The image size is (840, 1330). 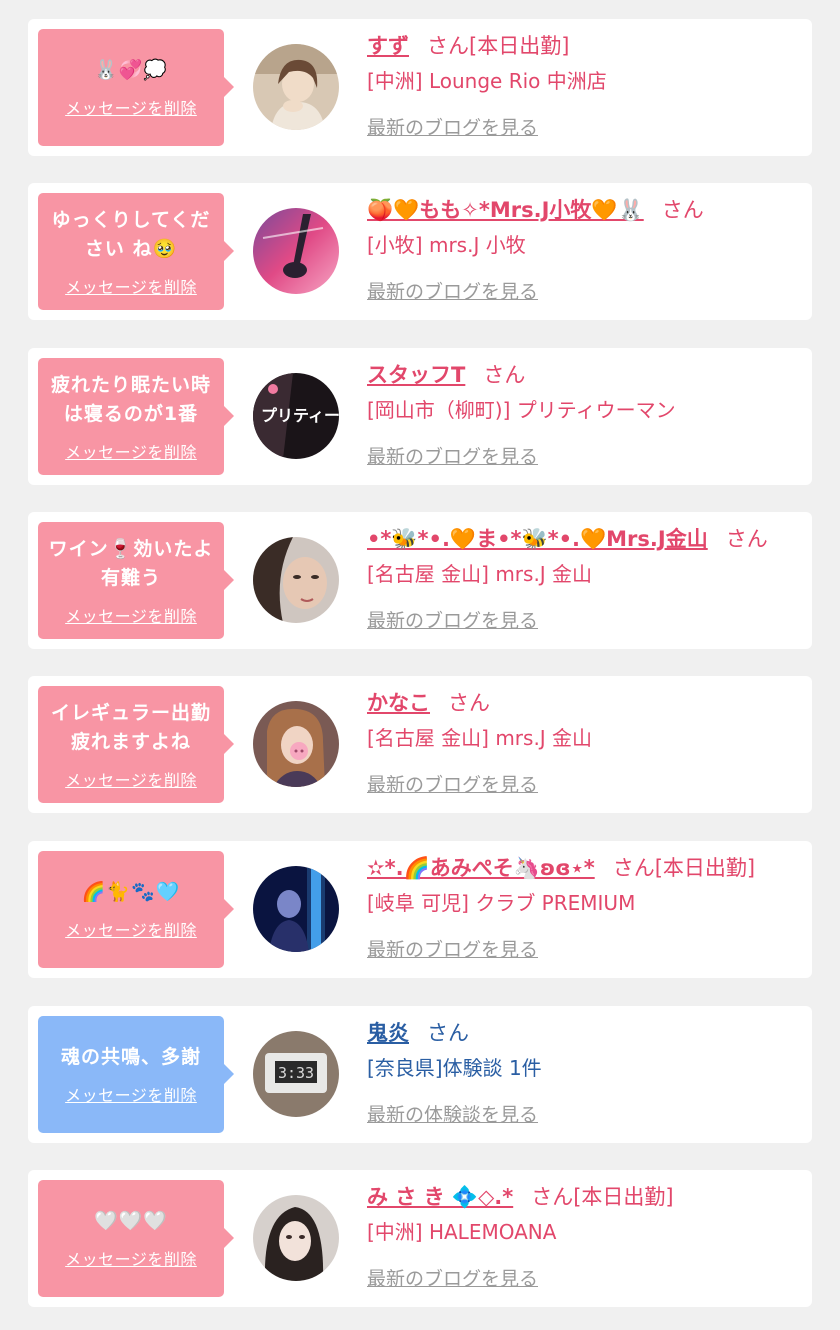 What do you see at coordinates (521, 410) in the screenshot?
I see `shop-name: [岡山市（柳町)] プリティウーマン` at bounding box center [521, 410].